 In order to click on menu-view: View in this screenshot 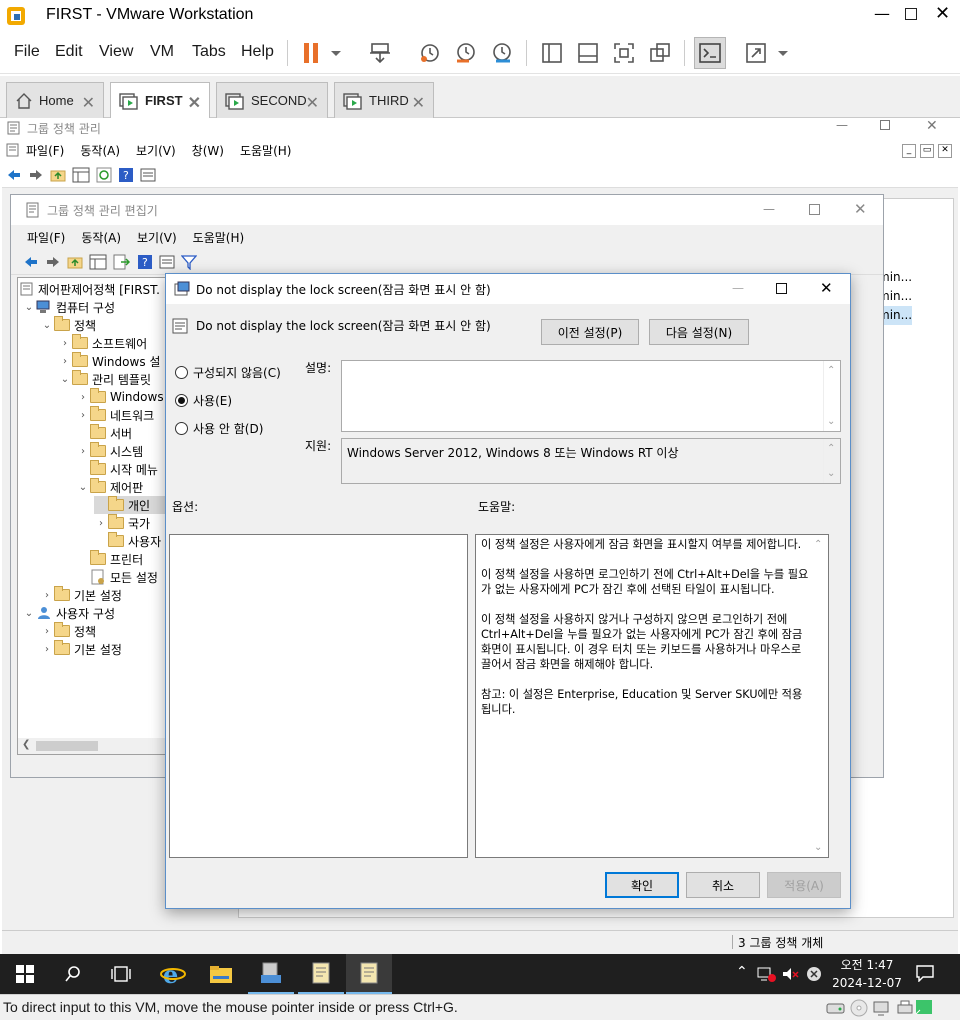, I will do `click(116, 52)`.